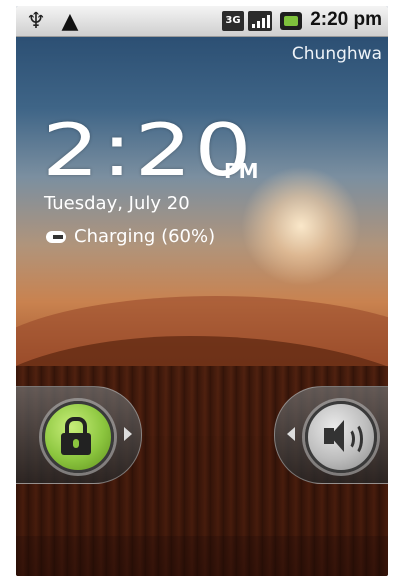 Image resolution: width=398 pixels, height=580 pixels. What do you see at coordinates (70, 21) in the screenshot?
I see `warning-icon: ▲` at bounding box center [70, 21].